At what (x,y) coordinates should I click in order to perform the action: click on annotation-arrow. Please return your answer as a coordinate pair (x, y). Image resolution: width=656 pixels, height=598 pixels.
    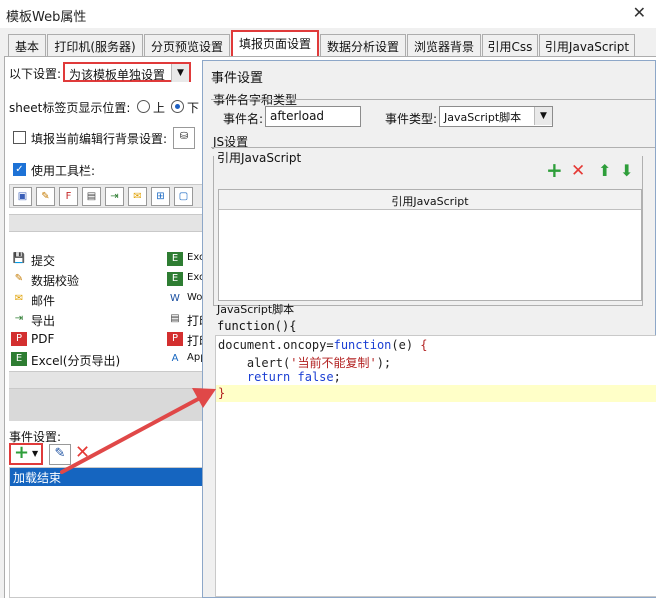
    Looking at the image, I should click on (138, 431).